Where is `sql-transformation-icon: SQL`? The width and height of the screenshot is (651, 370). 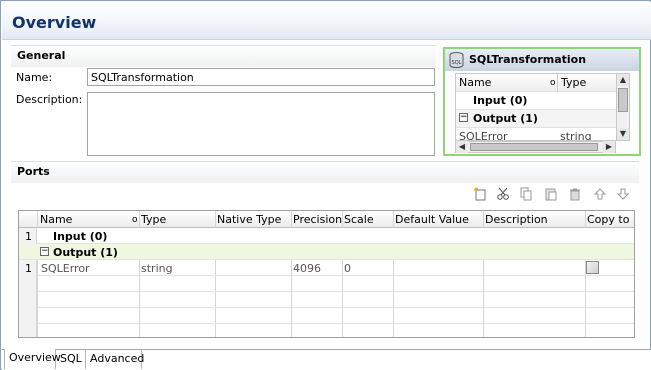
sql-transformation-icon: SQL is located at coordinates (456, 60).